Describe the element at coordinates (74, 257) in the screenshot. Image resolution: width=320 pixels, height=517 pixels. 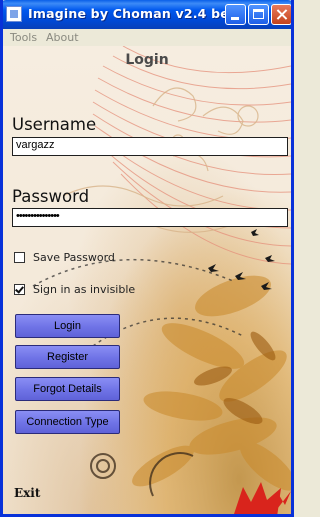
I see `save-password-label: Save Password` at that location.